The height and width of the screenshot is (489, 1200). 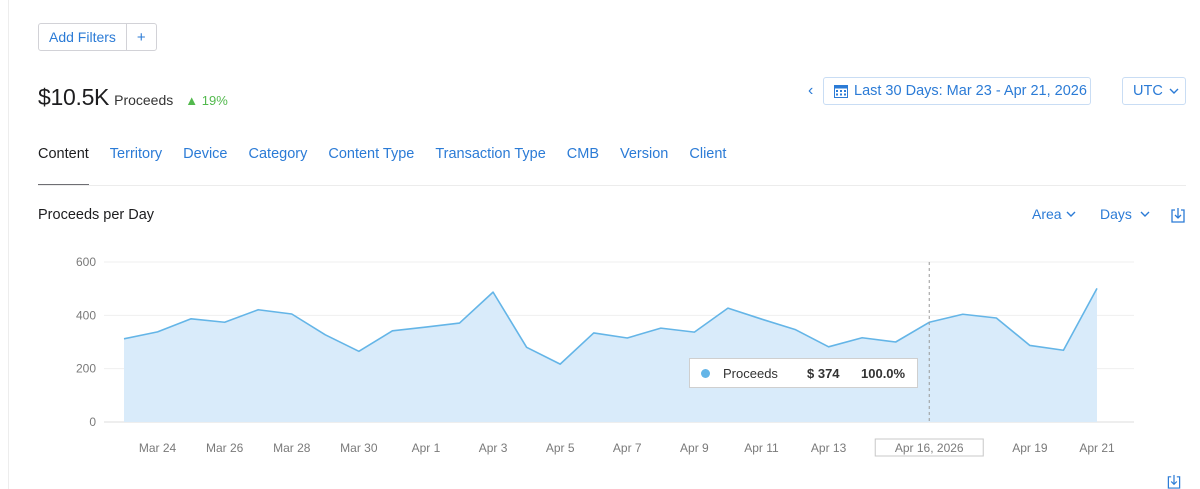 What do you see at coordinates (86, 262) in the screenshot?
I see `y-tick-label: 600` at bounding box center [86, 262].